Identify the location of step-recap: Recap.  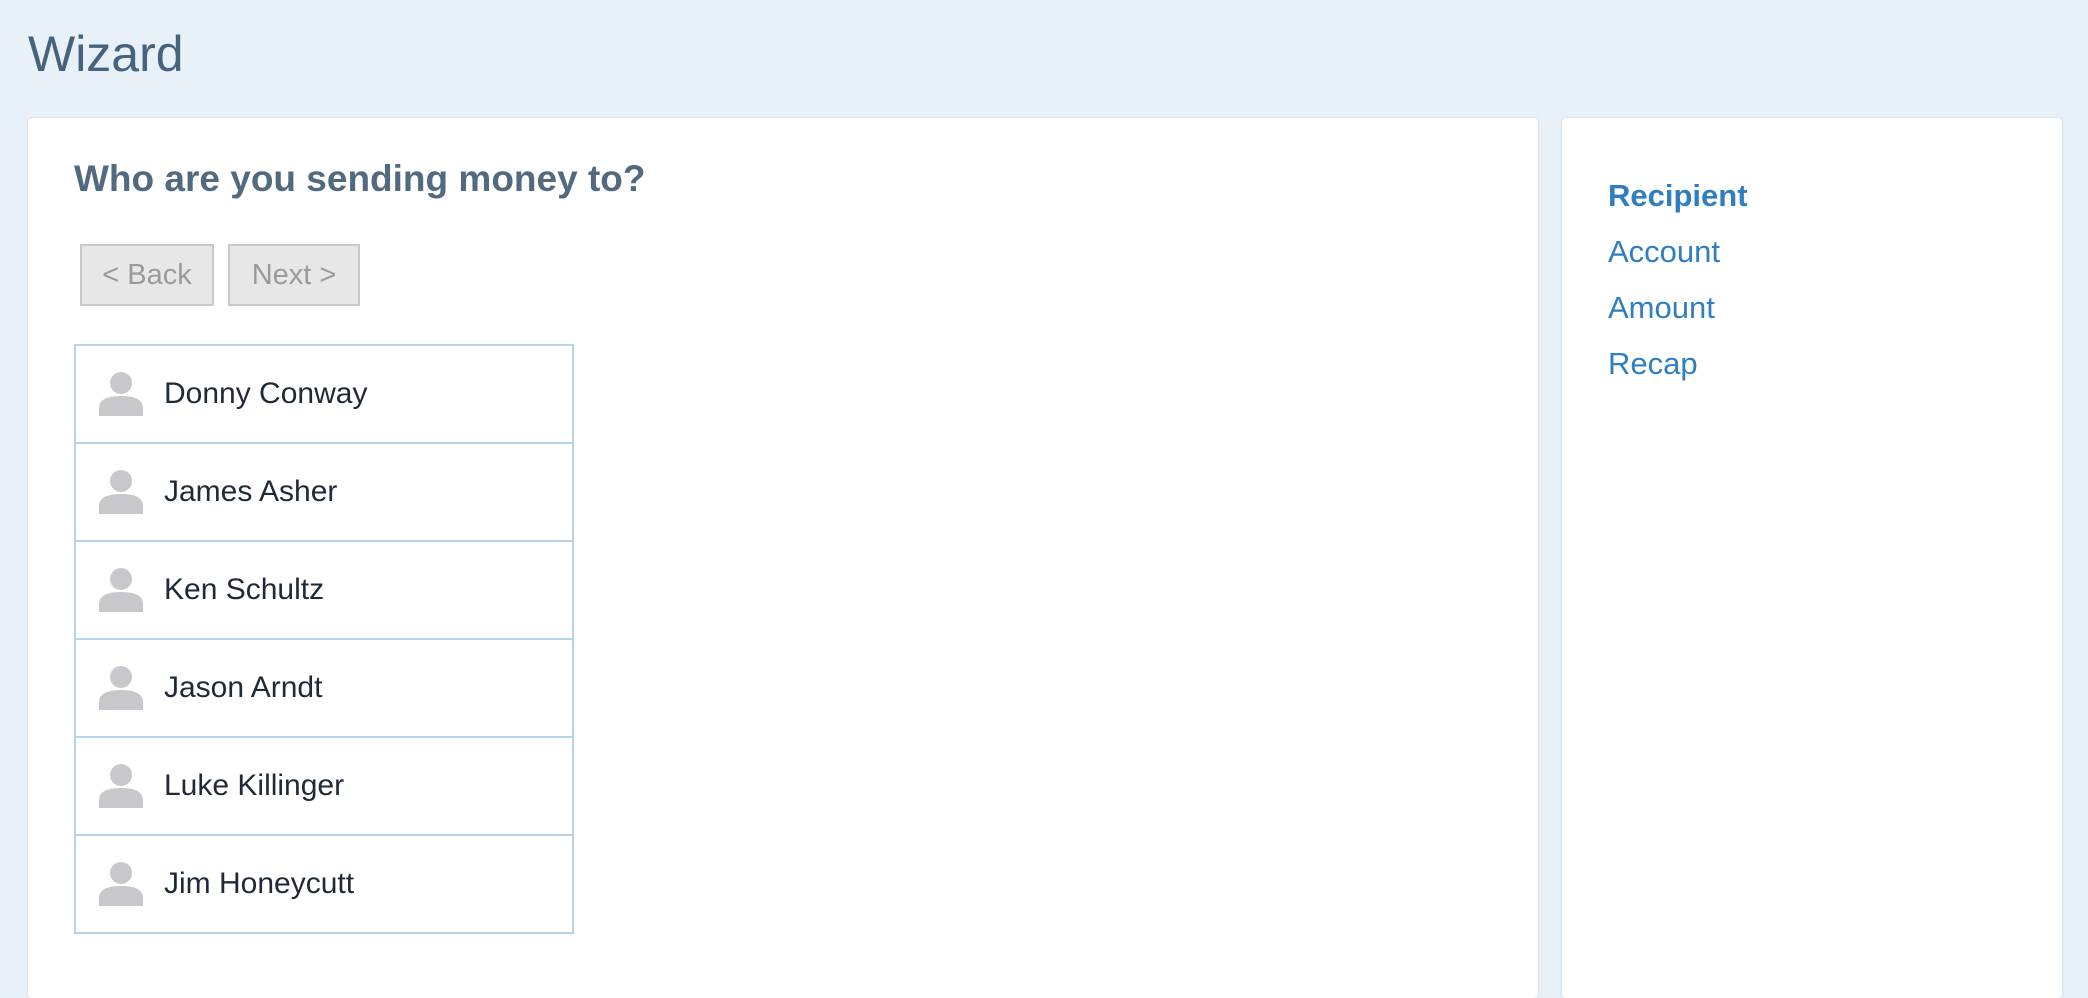
(1678, 364).